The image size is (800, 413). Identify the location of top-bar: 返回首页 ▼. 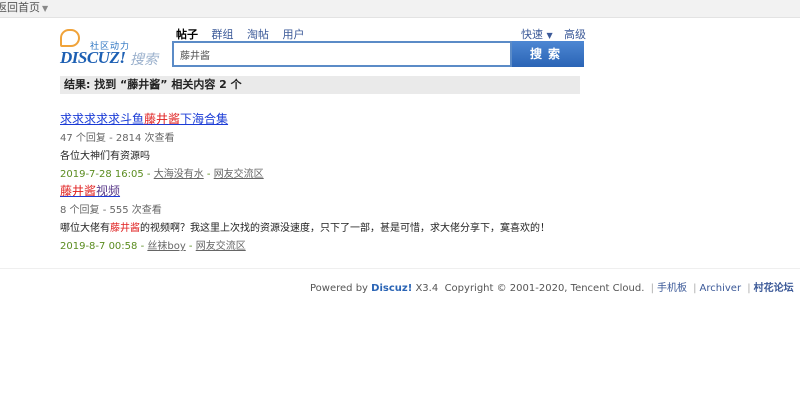
(400, 9).